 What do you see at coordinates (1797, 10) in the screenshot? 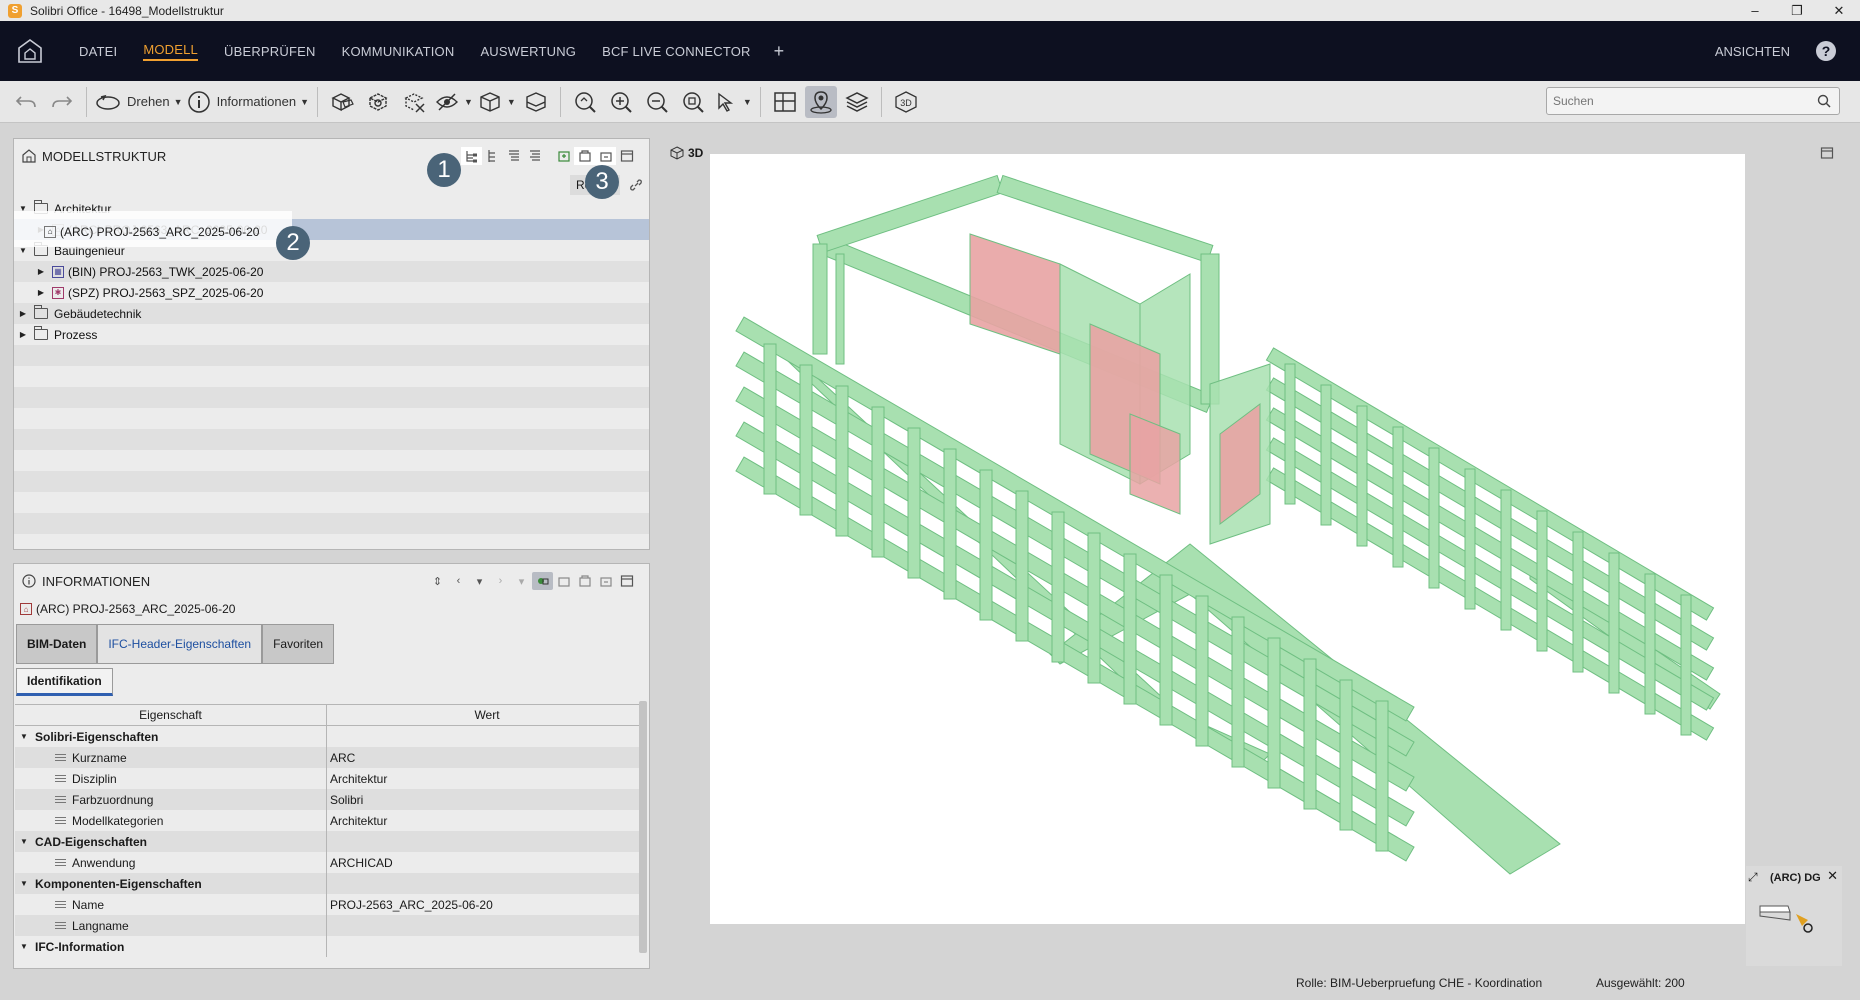
I see `restore-button: ❐` at bounding box center [1797, 10].